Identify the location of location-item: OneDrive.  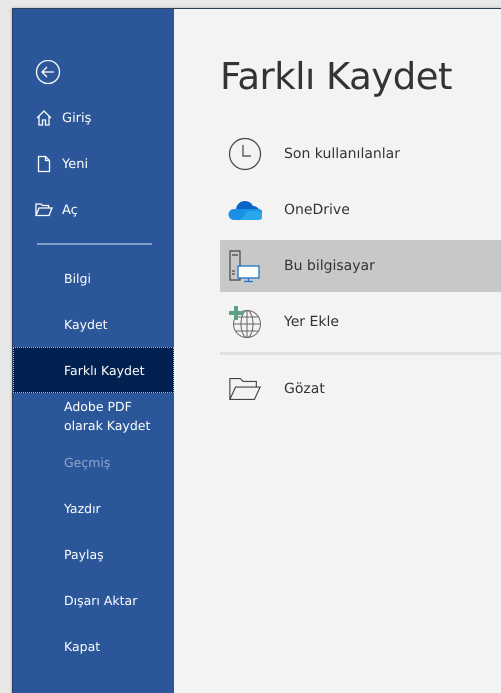
(360, 210).